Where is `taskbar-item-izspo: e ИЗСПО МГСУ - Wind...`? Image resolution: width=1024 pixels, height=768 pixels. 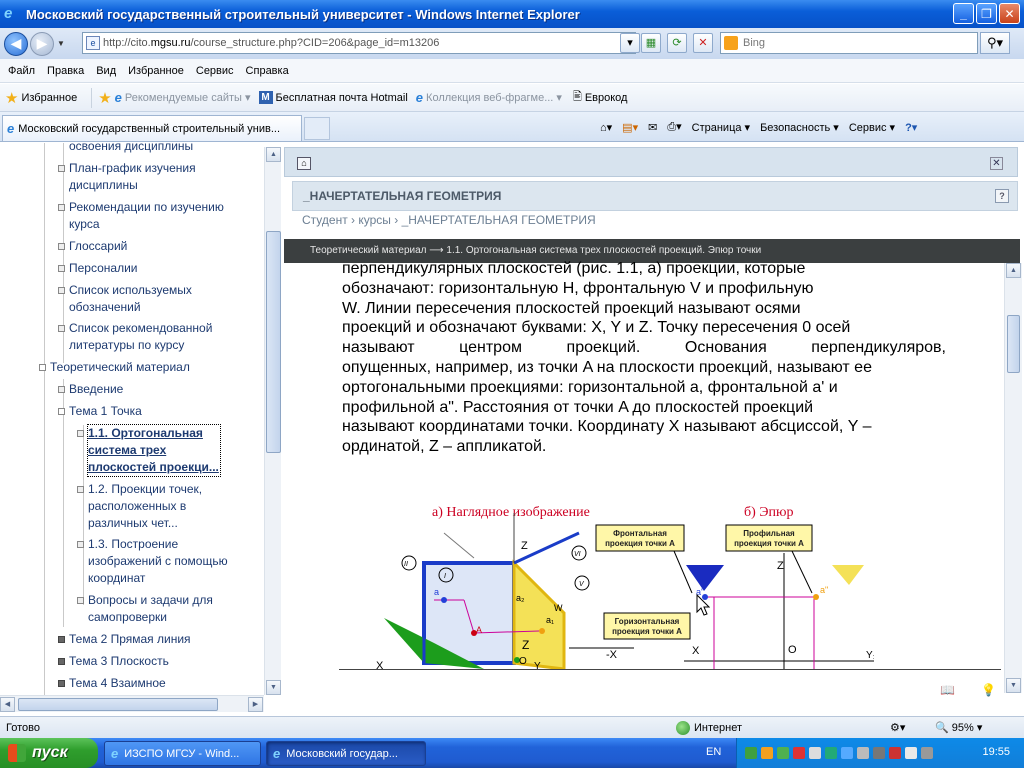 taskbar-item-izspo: e ИЗСПО МГСУ - Wind... is located at coordinates (182, 753).